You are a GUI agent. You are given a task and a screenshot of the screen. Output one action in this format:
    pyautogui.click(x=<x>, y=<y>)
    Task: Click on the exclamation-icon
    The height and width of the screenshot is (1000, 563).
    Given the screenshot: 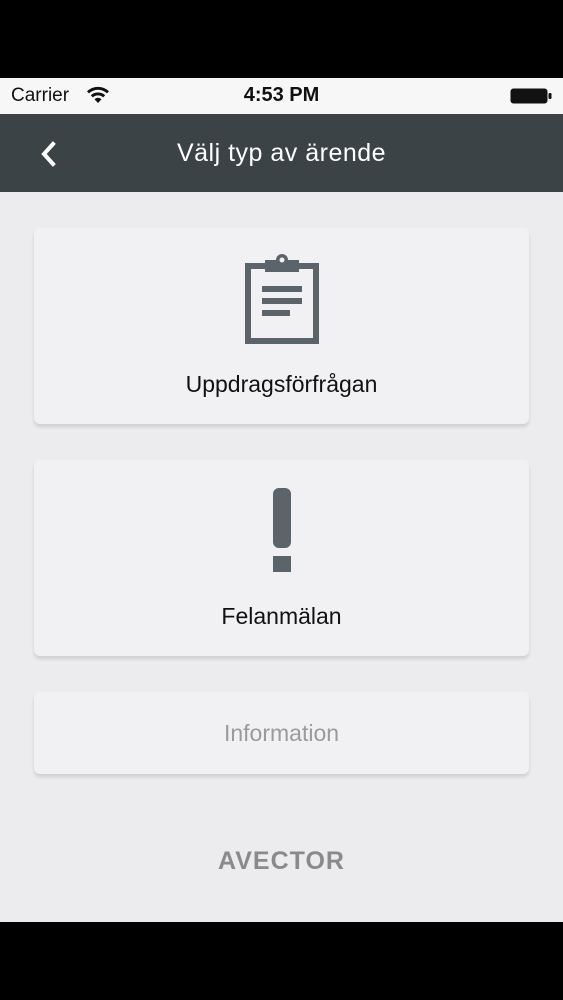 What is the action you would take?
    pyautogui.click(x=281, y=531)
    